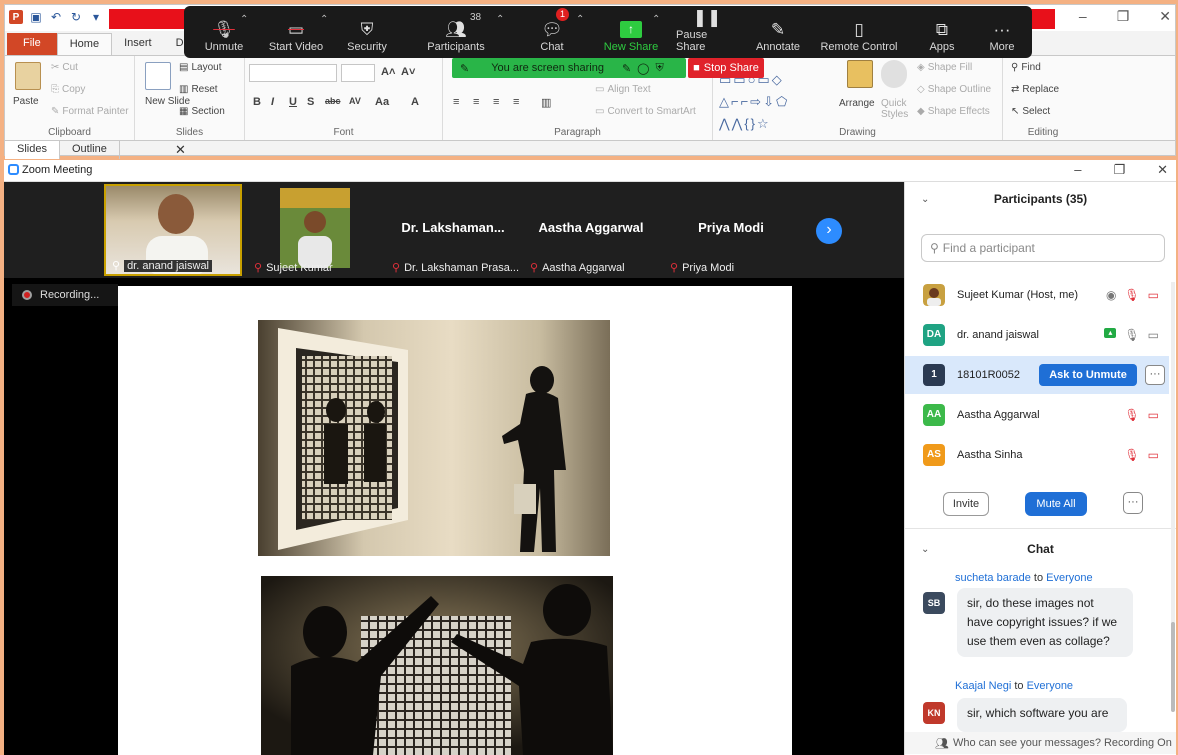 The height and width of the screenshot is (755, 1178). What do you see at coordinates (707, 17) in the screenshot?
I see `pause-icon: ❚❚` at bounding box center [707, 17].